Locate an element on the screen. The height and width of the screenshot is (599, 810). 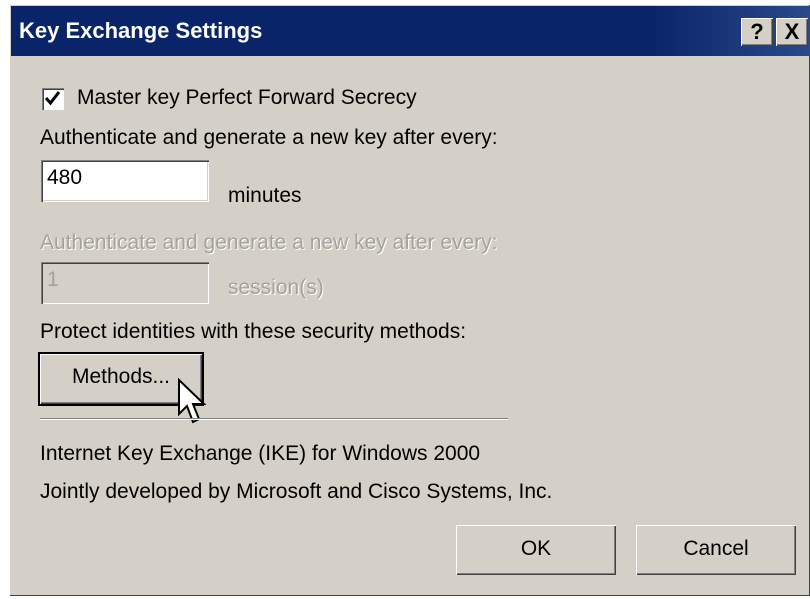
sessions-input: 1 is located at coordinates (125, 283).